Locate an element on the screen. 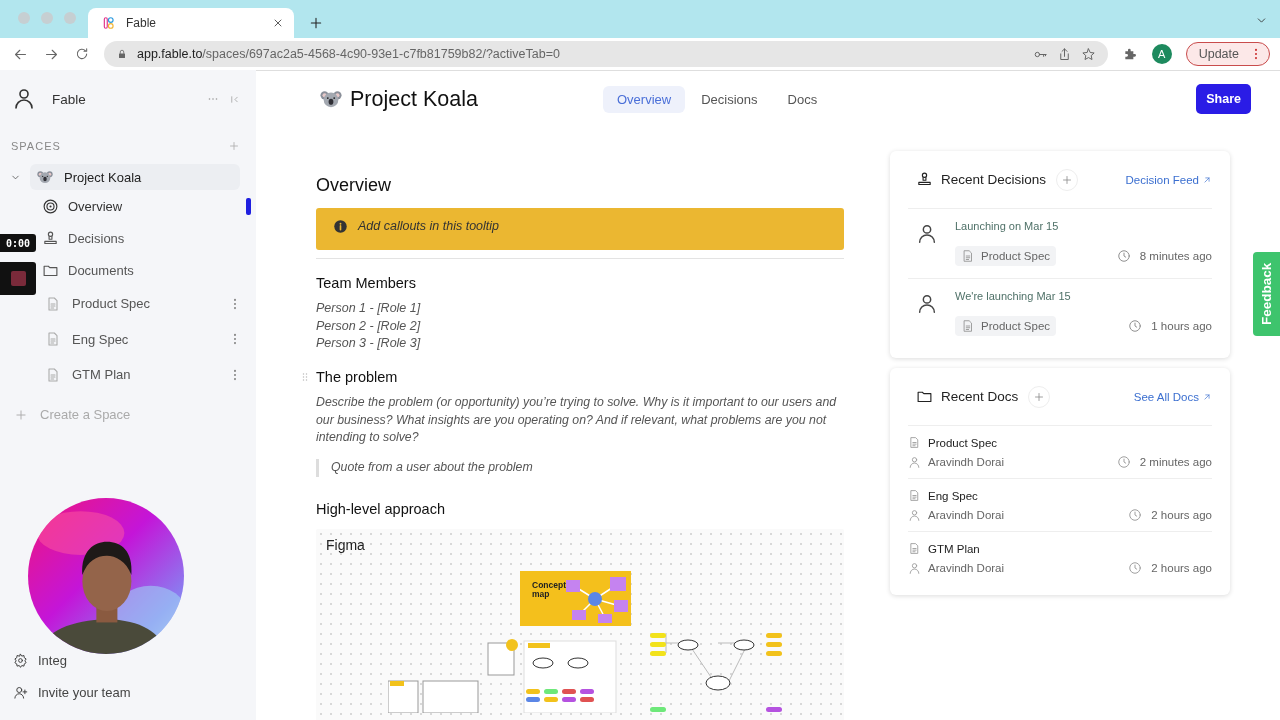 This screenshot has width=1280, height=720. doc-title: GTM Plan is located at coordinates (954, 548).